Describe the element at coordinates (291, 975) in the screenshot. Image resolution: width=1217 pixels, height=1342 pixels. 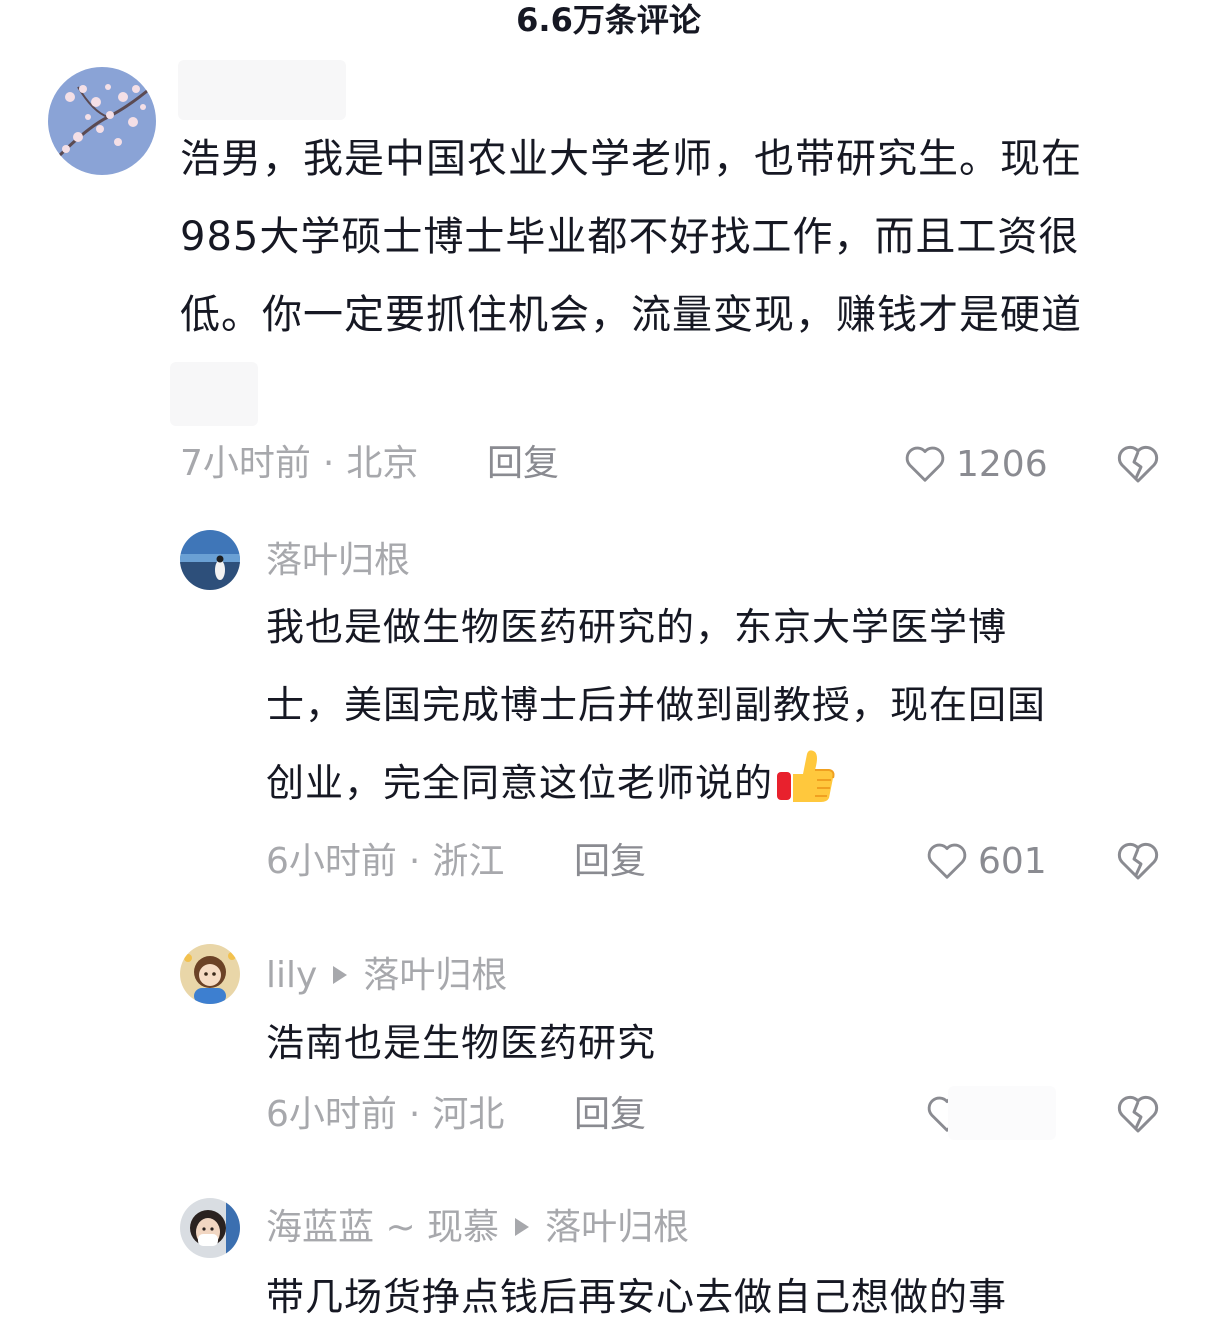
I see `reply-author: lily` at that location.